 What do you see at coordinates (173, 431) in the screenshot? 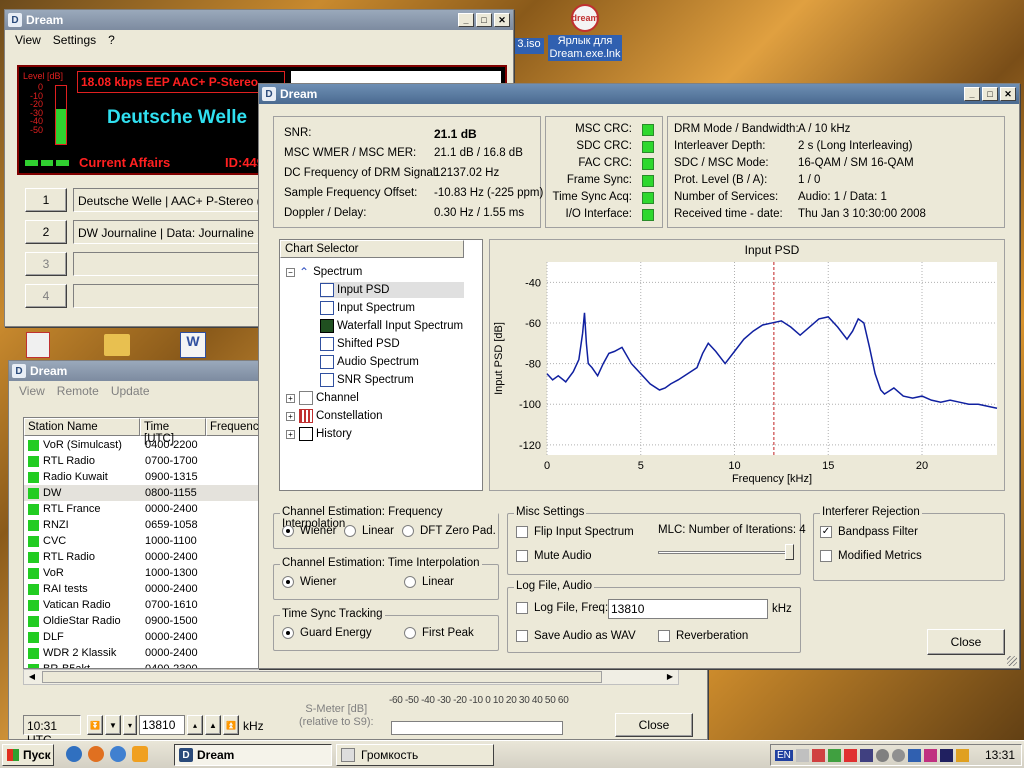
I see `column-header-time: Time [UTC]` at bounding box center [173, 431].